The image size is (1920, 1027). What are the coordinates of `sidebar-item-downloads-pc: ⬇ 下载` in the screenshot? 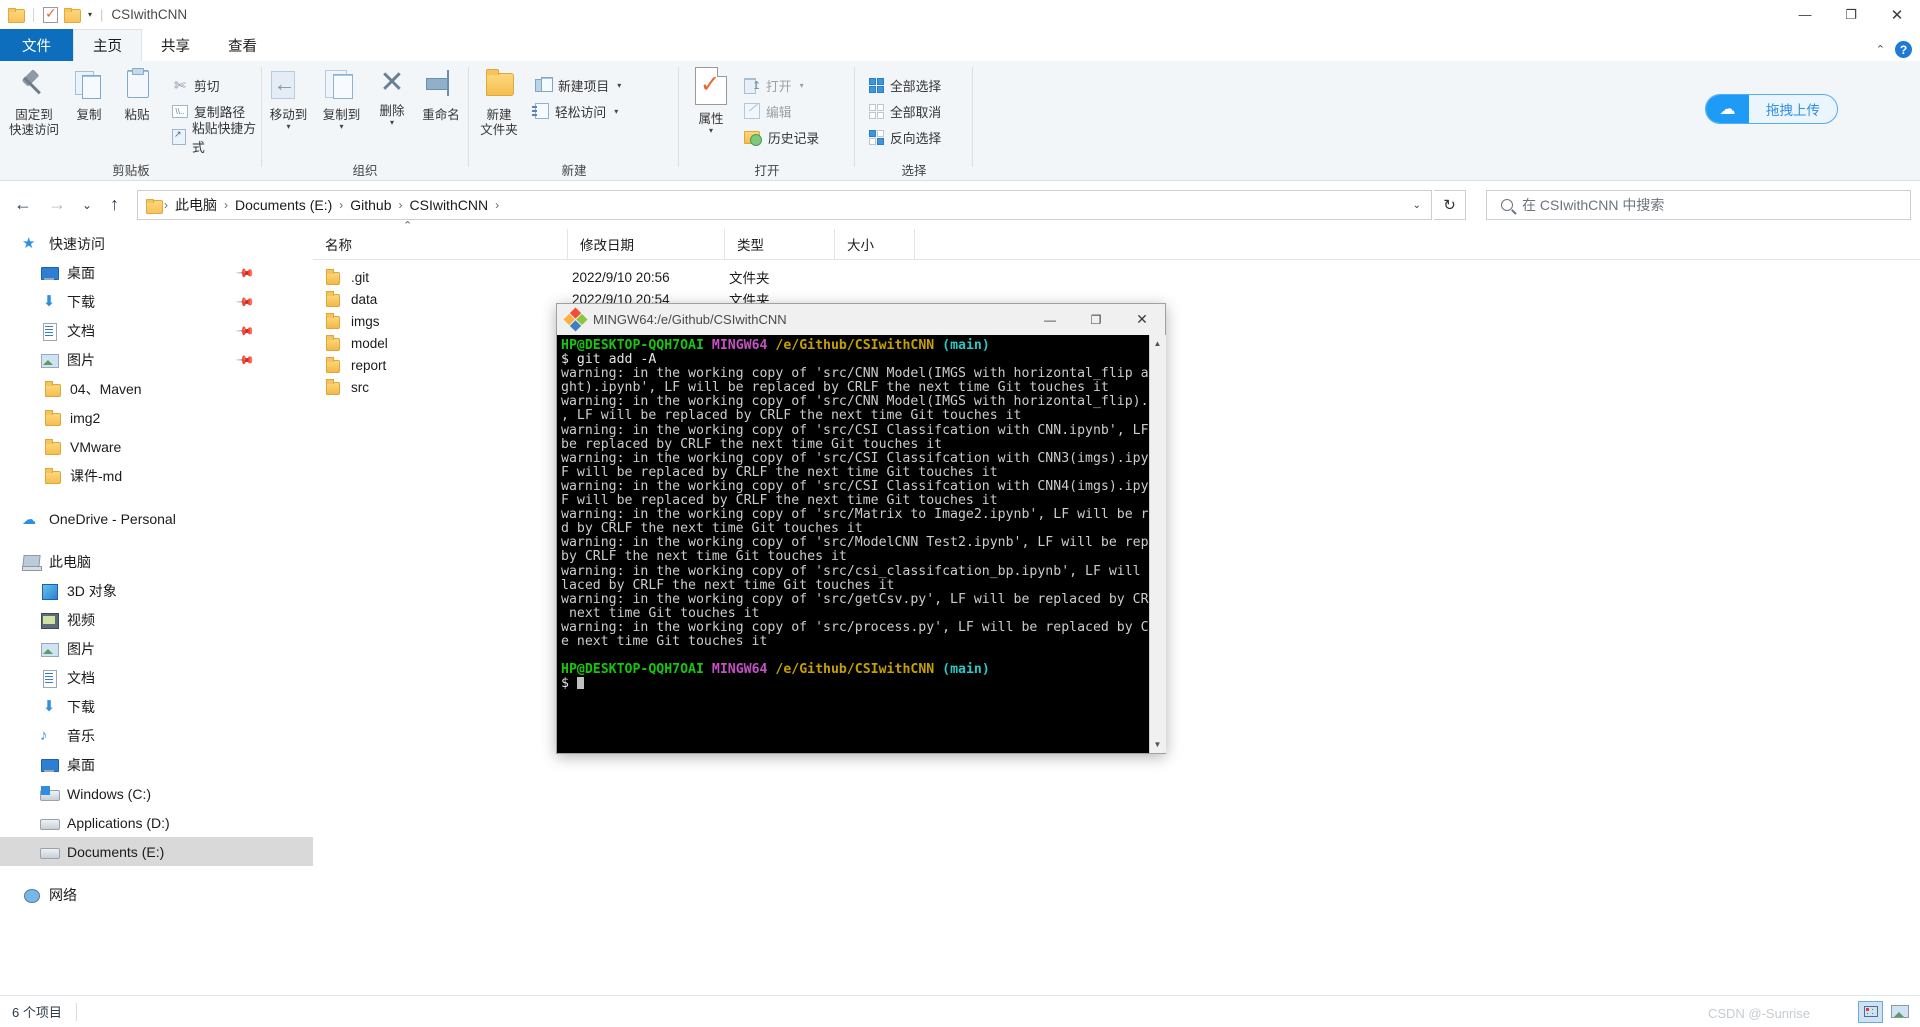 It's located at (156, 706).